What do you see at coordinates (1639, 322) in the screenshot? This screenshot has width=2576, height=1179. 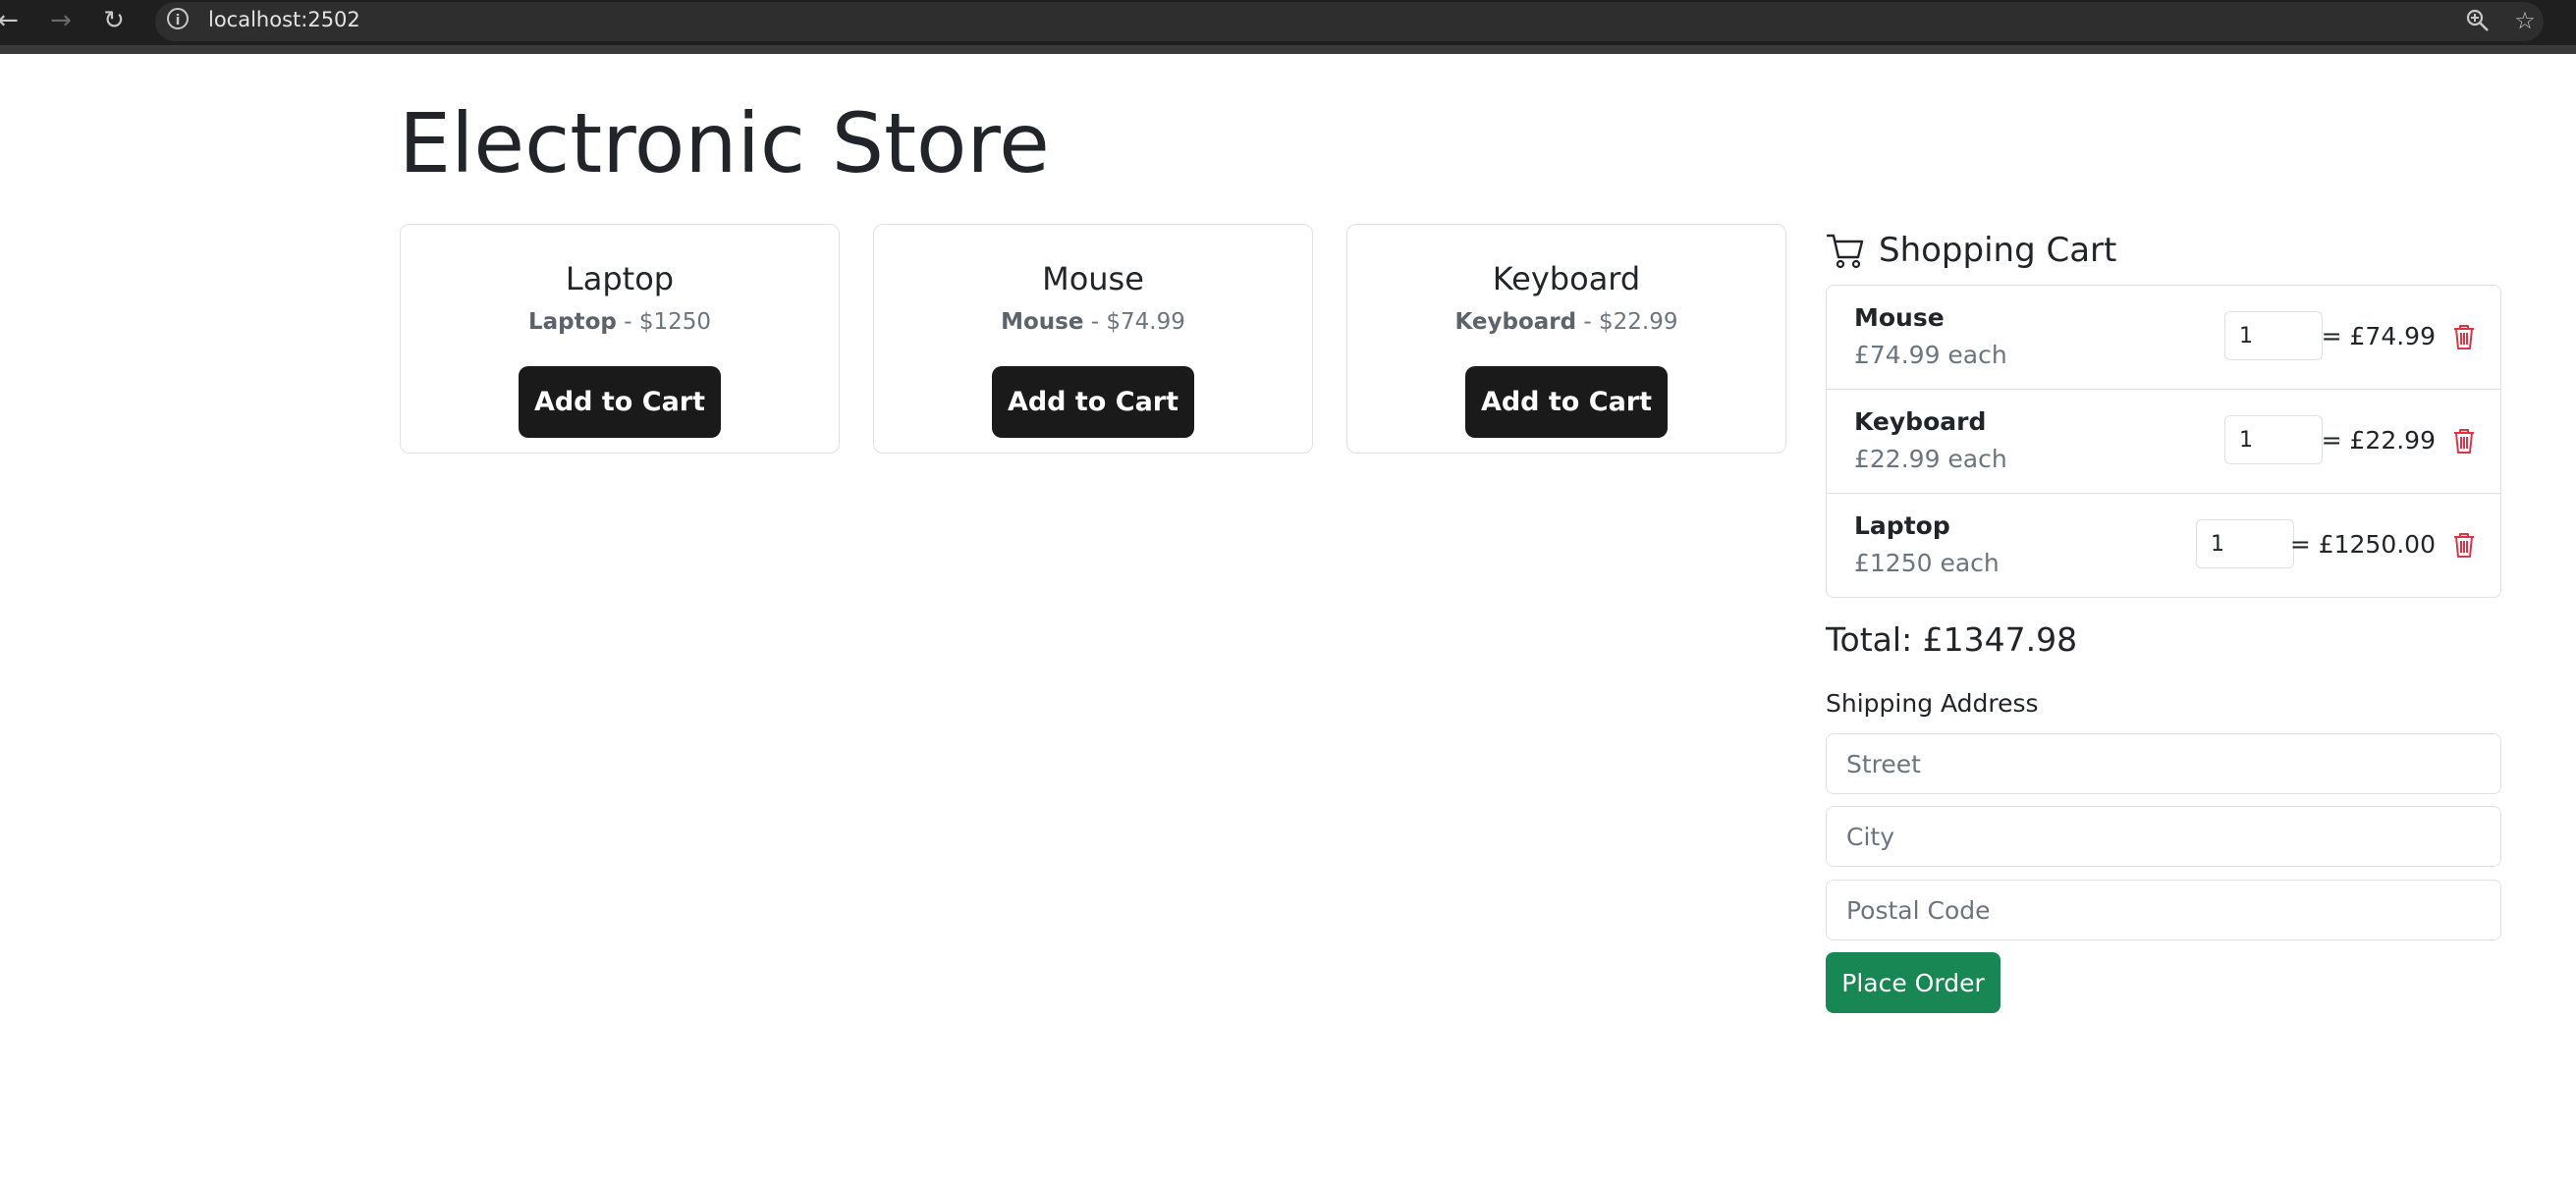 I see `product-price: $22.99` at bounding box center [1639, 322].